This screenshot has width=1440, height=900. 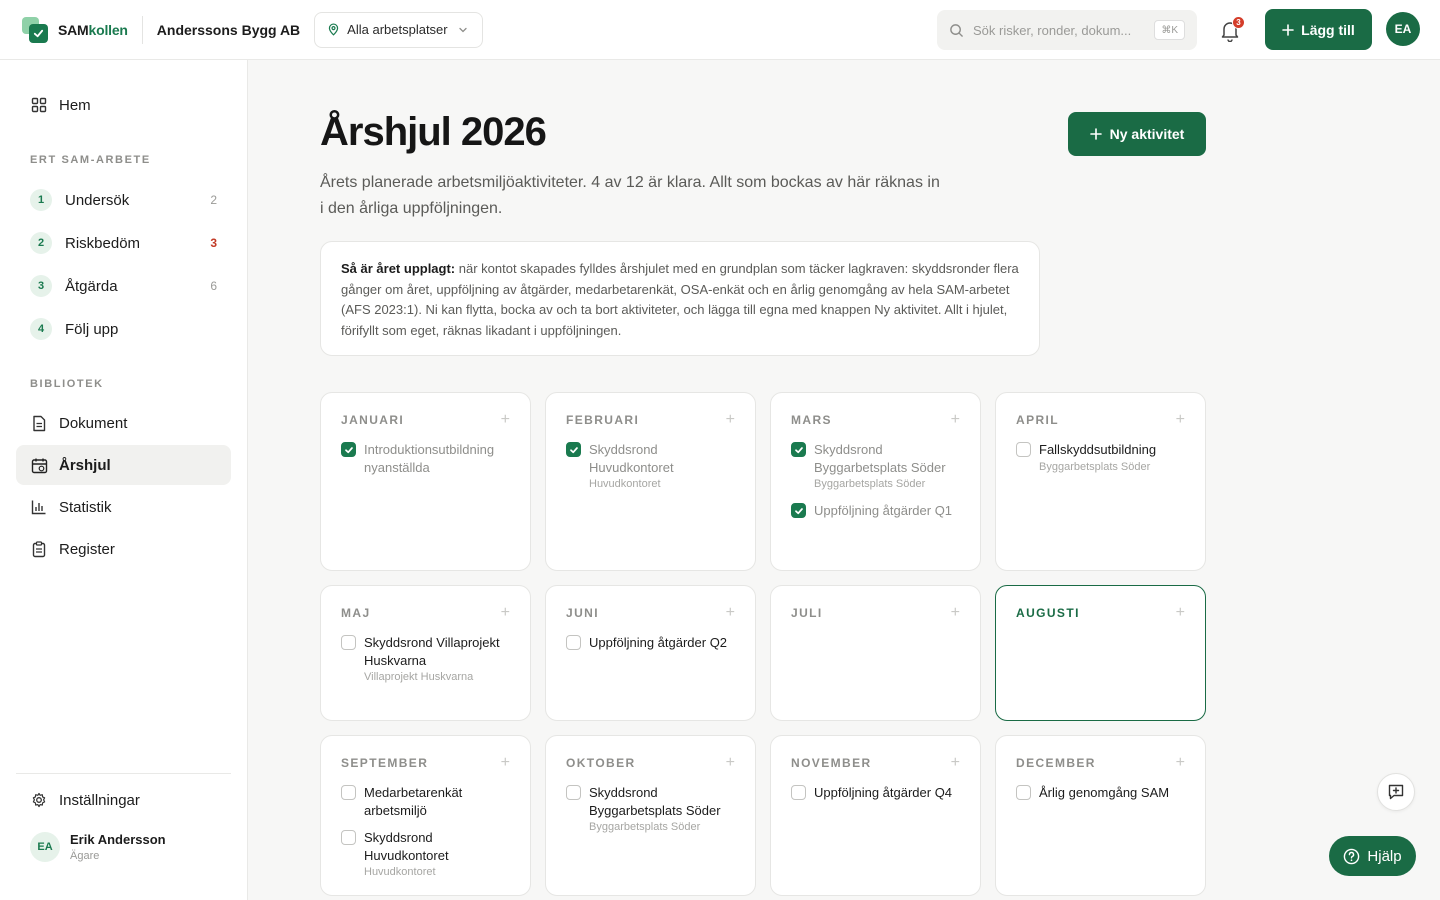 I want to click on activity-title: Skyddsrond Byggarbetsplats Söder, so click(x=880, y=458).